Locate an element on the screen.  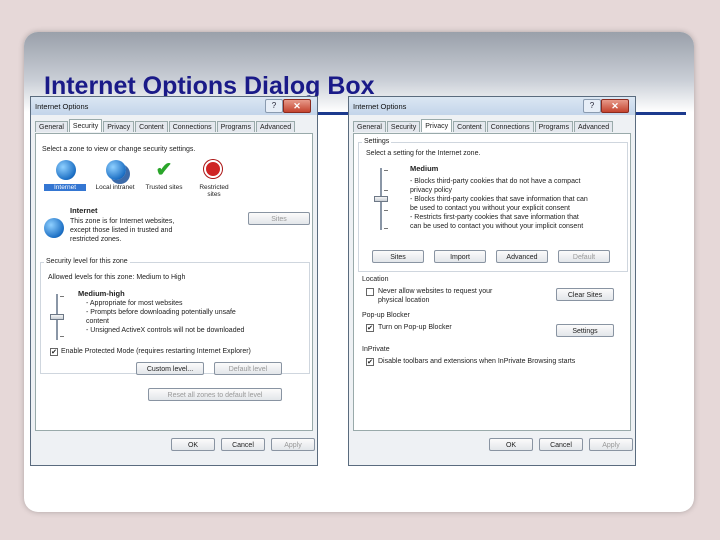
restricted-icon is located at coordinates (213, 169).